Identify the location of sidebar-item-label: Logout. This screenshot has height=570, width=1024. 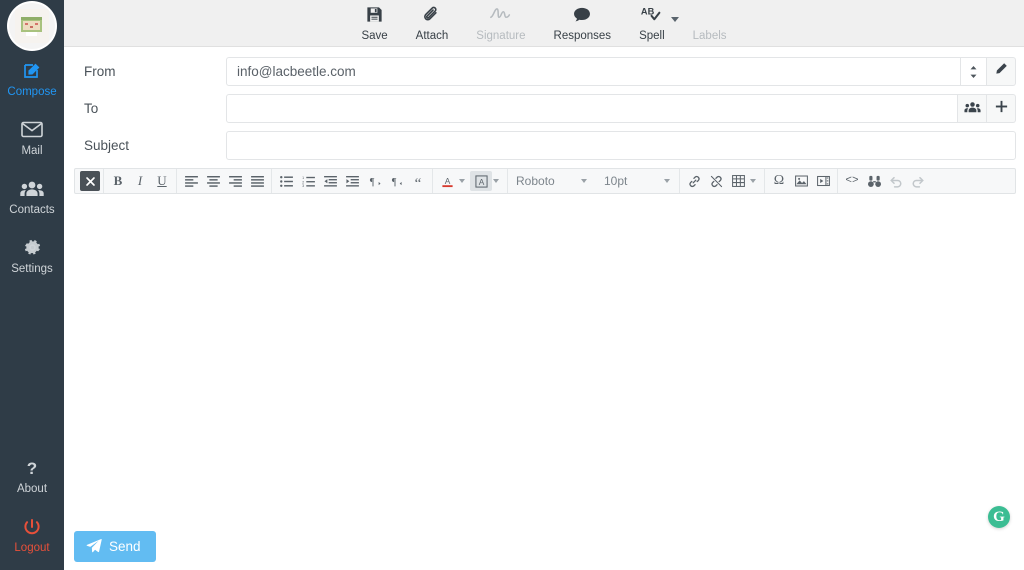
(32, 548).